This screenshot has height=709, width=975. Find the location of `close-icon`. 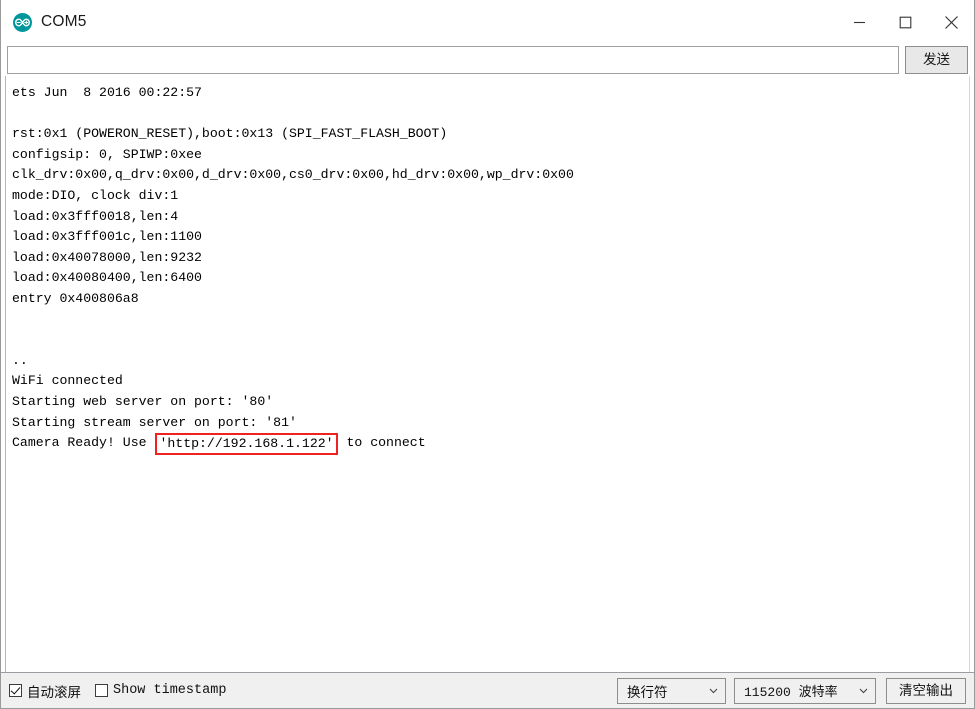

close-icon is located at coordinates (951, 22).